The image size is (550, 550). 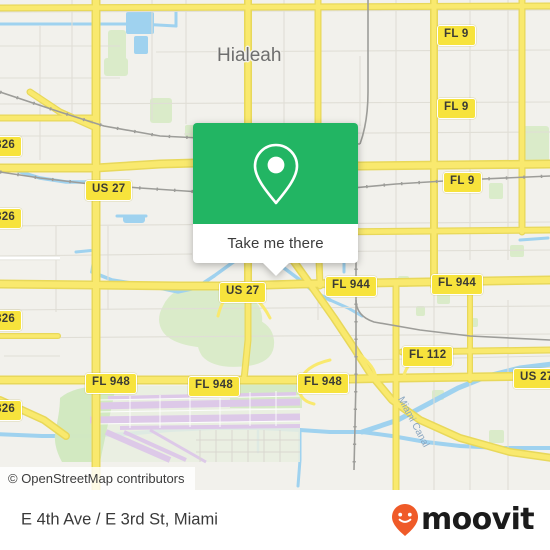 I want to click on footer-bar: E 4th Ave / E 3rd St, Miami moovit, so click(x=275, y=520).